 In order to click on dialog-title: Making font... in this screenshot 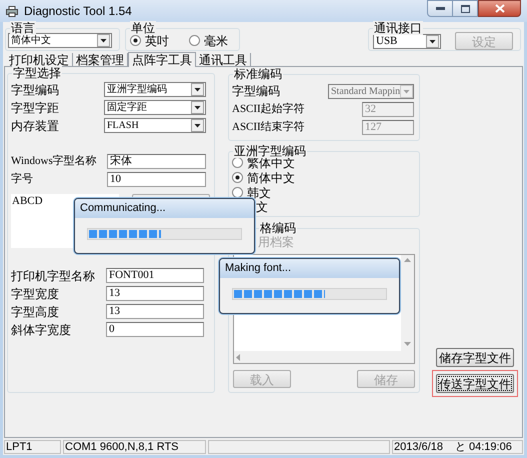, I will do `click(258, 268)`.